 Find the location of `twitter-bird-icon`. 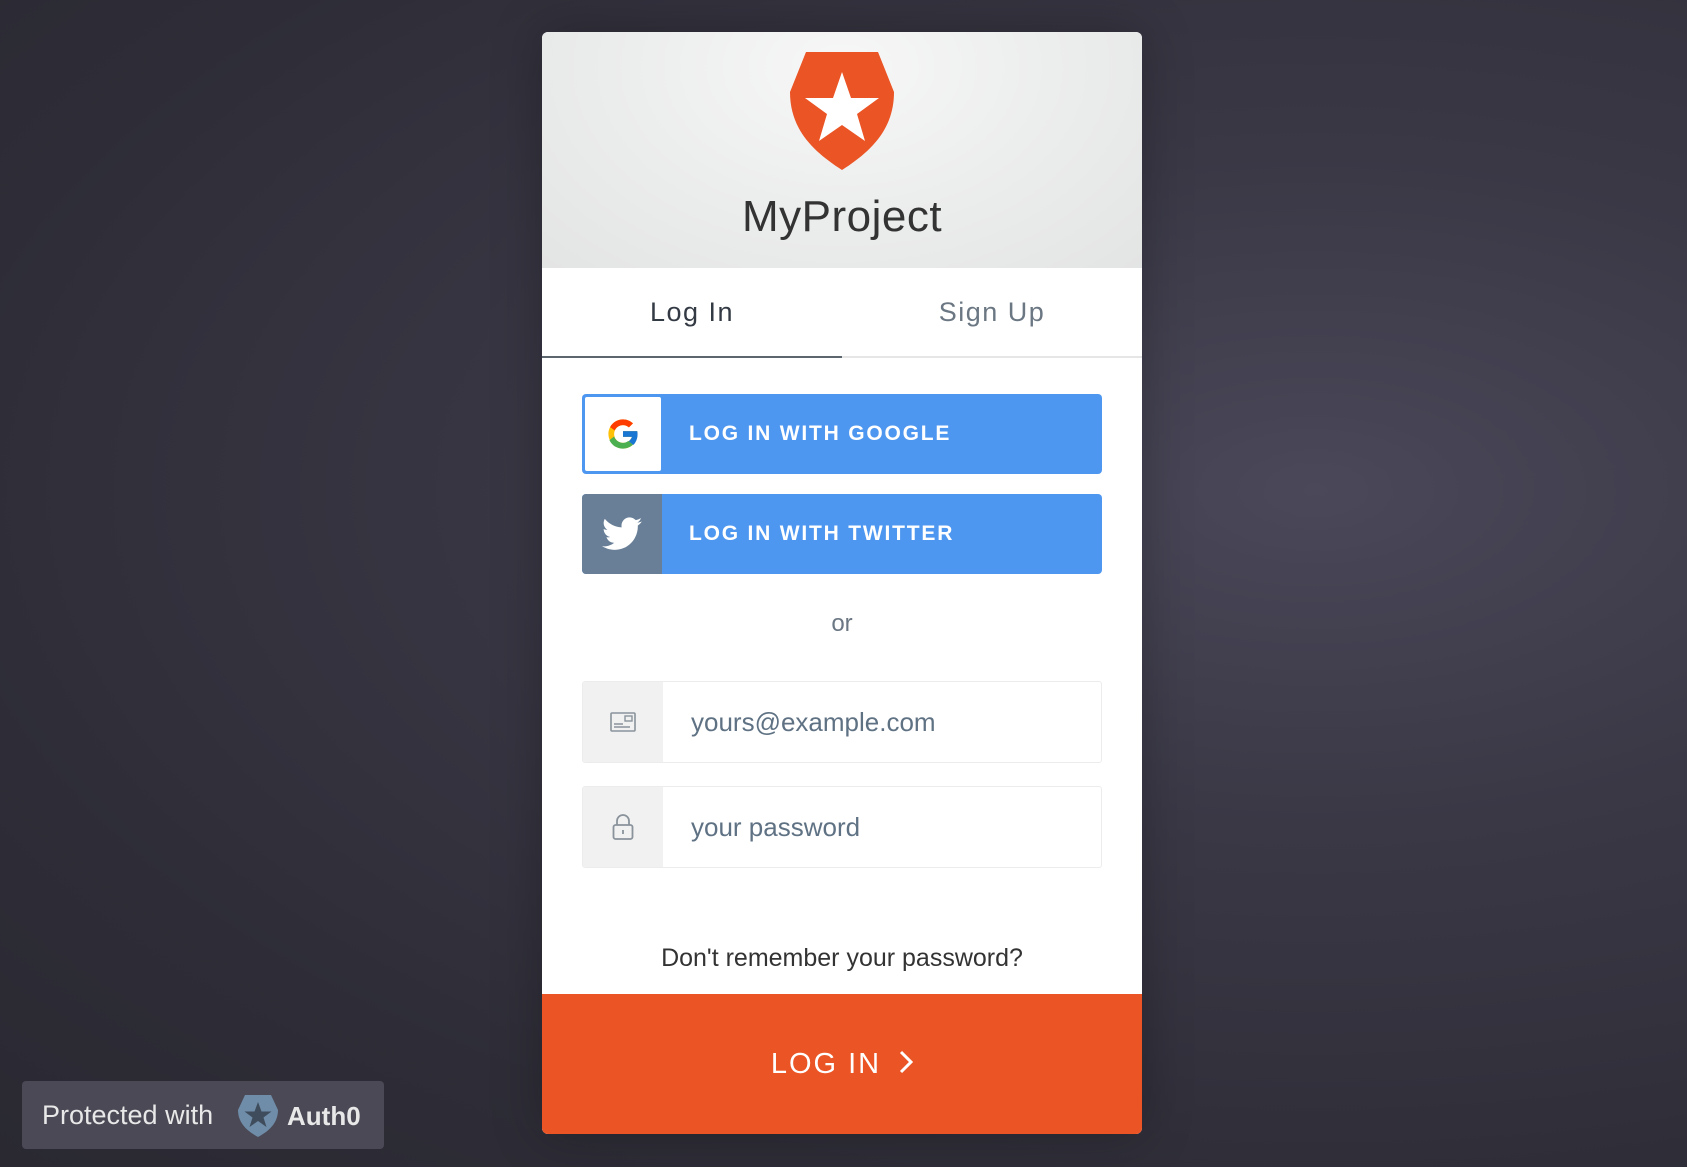

twitter-bird-icon is located at coordinates (622, 533).